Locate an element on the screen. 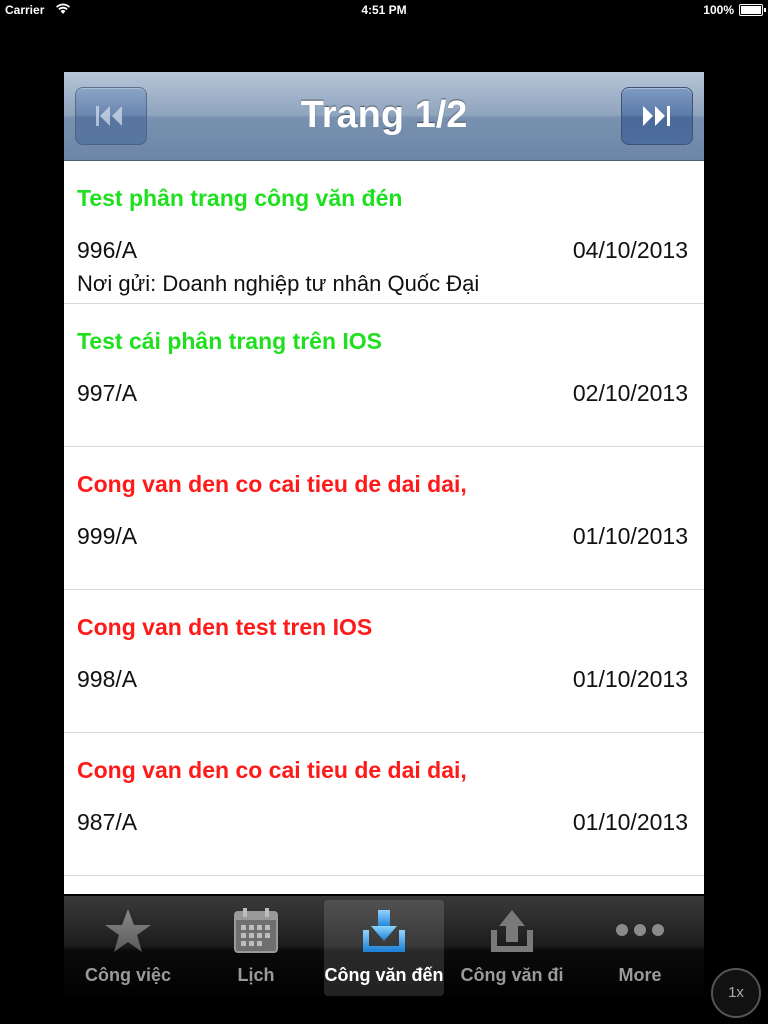 This screenshot has width=768, height=1024. last-page-button is located at coordinates (657, 116).